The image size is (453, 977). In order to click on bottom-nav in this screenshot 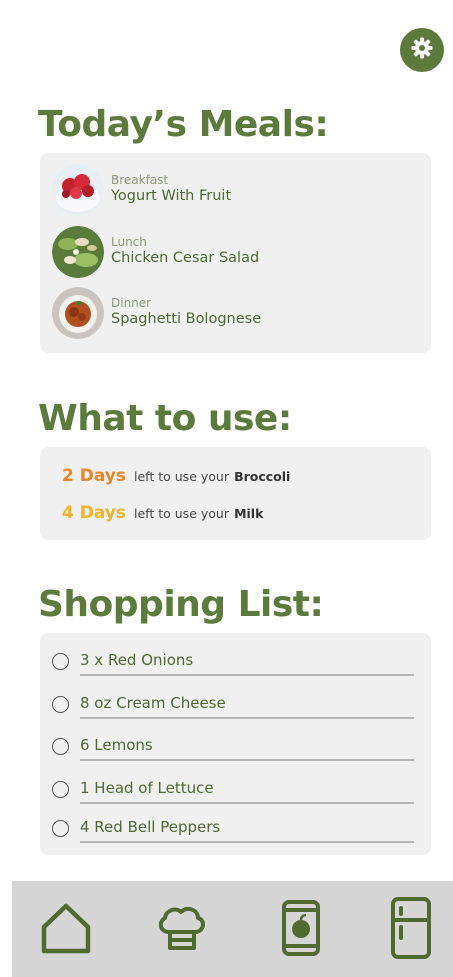, I will do `click(232, 929)`.